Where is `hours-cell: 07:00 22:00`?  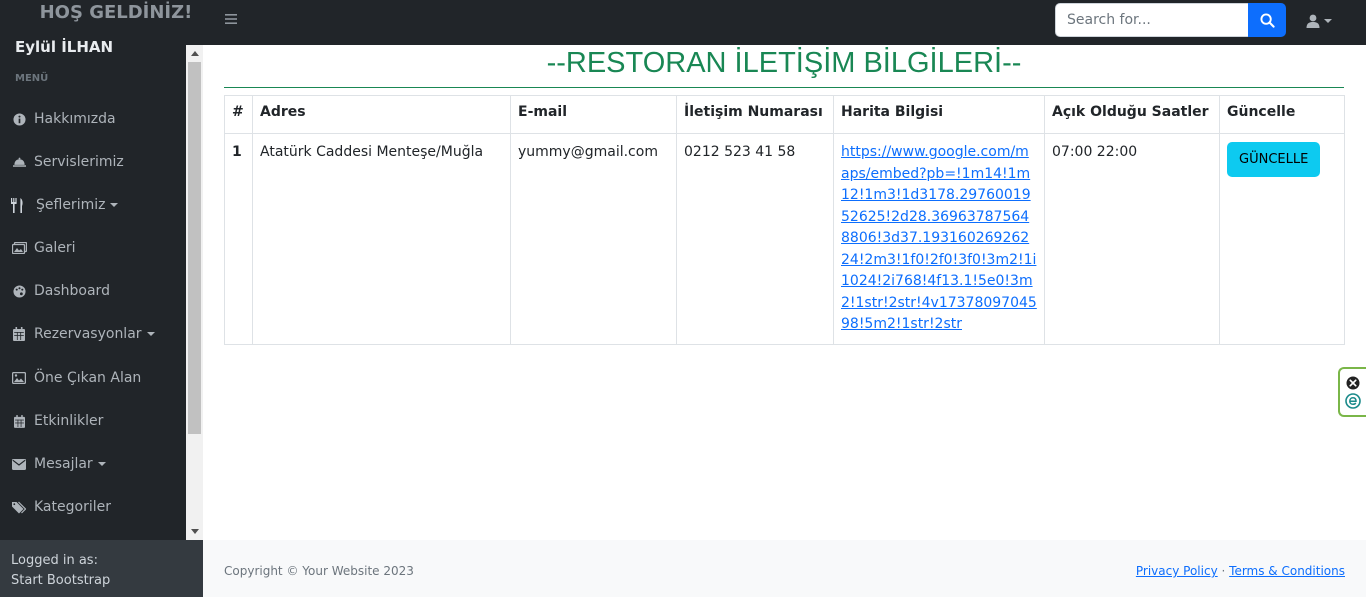
hours-cell: 07:00 22:00 is located at coordinates (1132, 239).